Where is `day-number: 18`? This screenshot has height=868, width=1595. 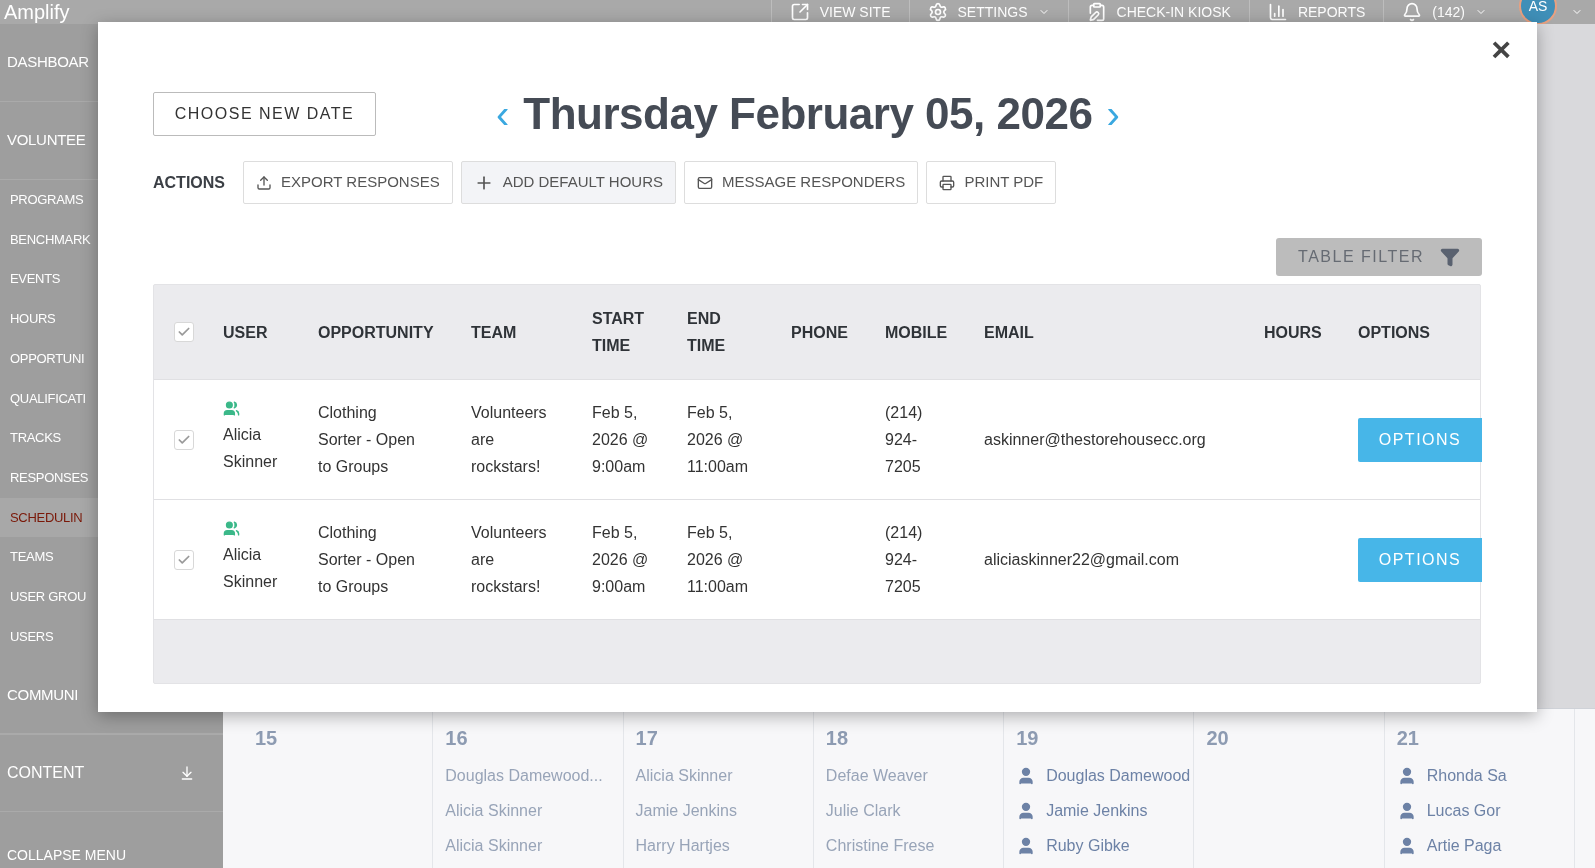
day-number: 18 is located at coordinates (837, 738).